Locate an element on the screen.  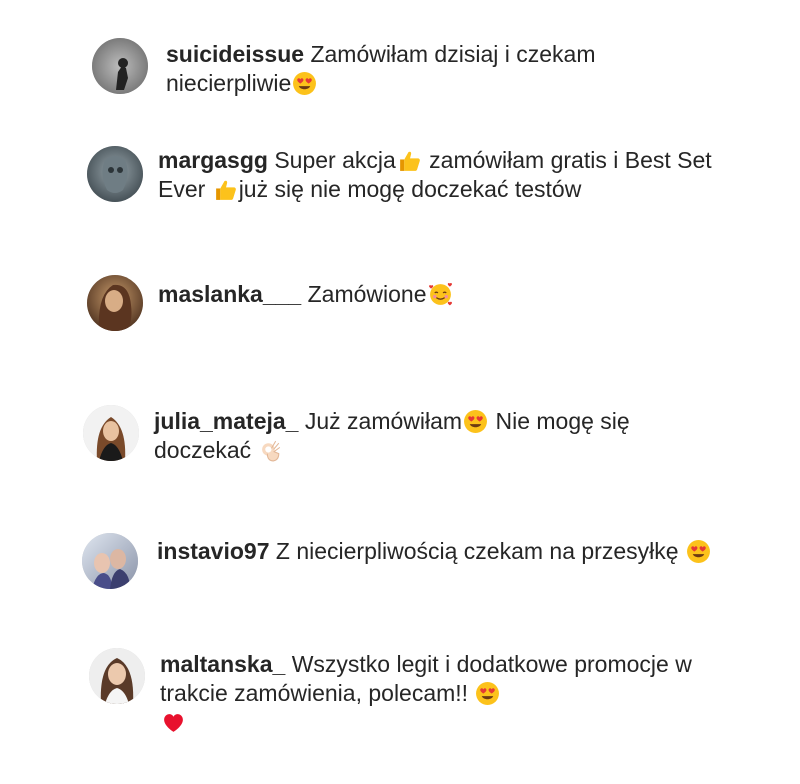
comment-username: julia_mateja_ is located at coordinates (226, 421).